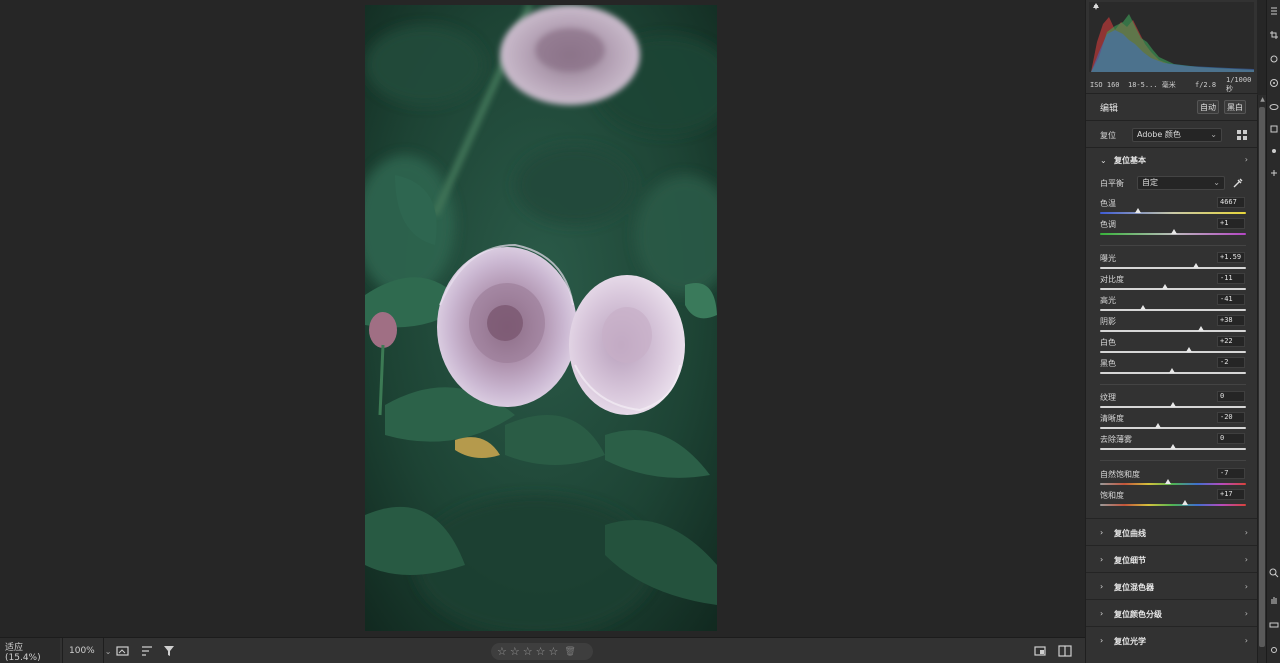 This screenshot has height=663, width=1280. What do you see at coordinates (1274, 129) in the screenshot?
I see `snapshot-tool-icon` at bounding box center [1274, 129].